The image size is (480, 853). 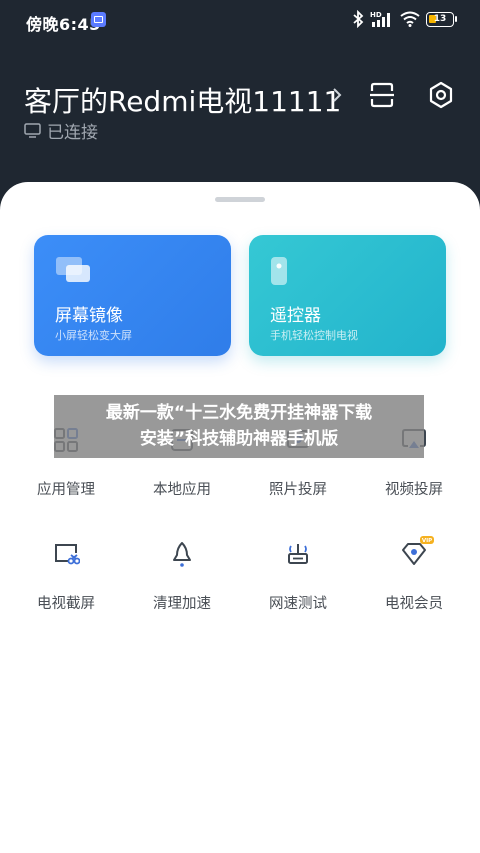 What do you see at coordinates (298, 490) in the screenshot?
I see `grid-label: 照片投屏` at bounding box center [298, 490].